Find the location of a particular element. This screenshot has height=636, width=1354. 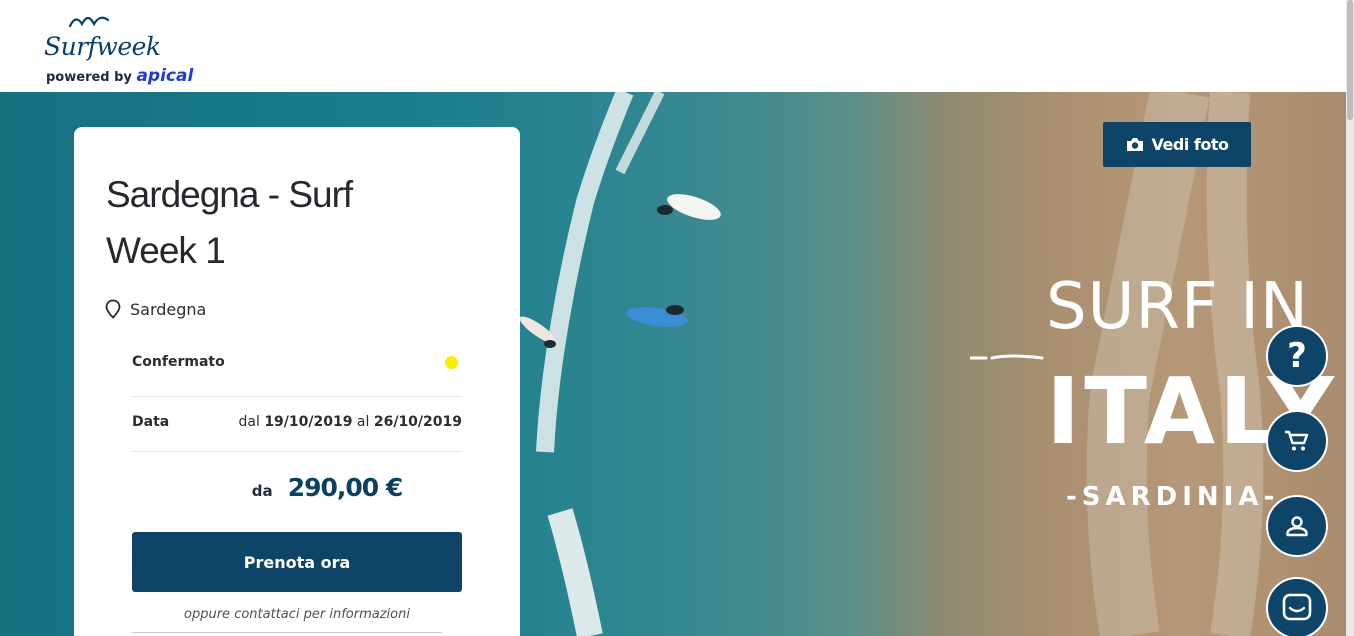

location-pin-icon is located at coordinates (113, 309).